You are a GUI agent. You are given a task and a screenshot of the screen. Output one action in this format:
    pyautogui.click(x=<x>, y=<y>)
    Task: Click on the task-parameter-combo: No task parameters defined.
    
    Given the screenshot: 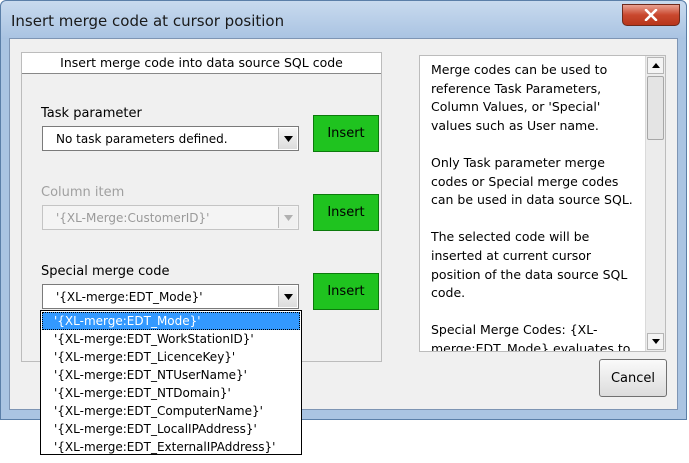 What is the action you would take?
    pyautogui.click(x=170, y=138)
    